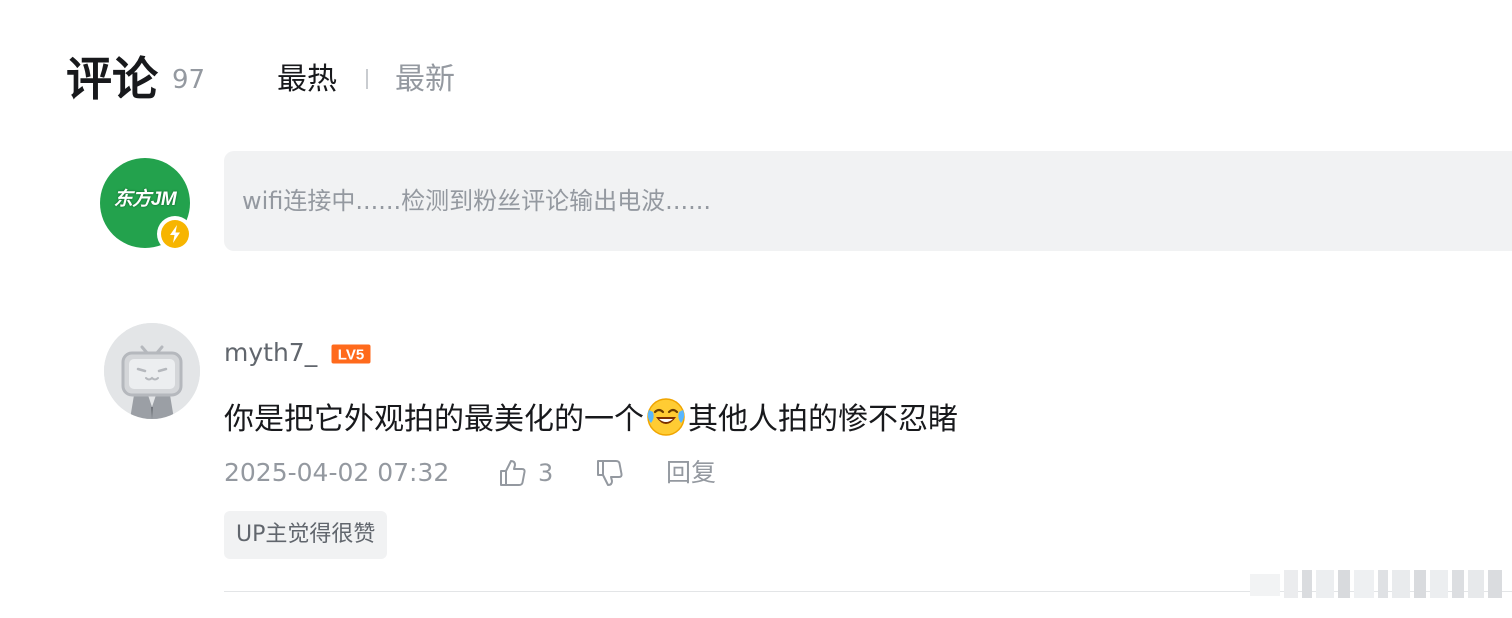  Describe the element at coordinates (434, 419) in the screenshot. I see `comment-text-part1: 你是把它外观拍的最美化的一个` at that location.